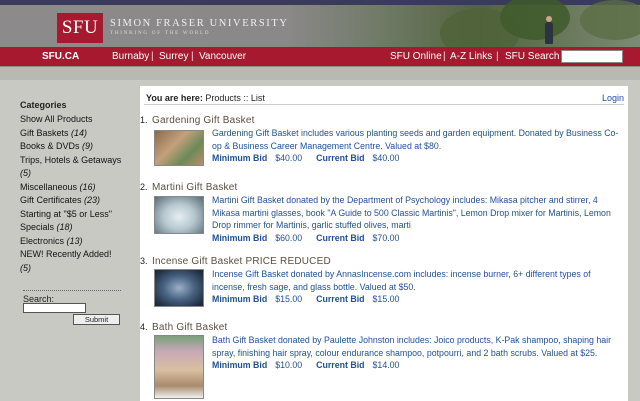  What do you see at coordinates (306, 299) in the screenshot?
I see `bid-row: Minimum Bid $15.00 Current Bid $15.00` at bounding box center [306, 299].